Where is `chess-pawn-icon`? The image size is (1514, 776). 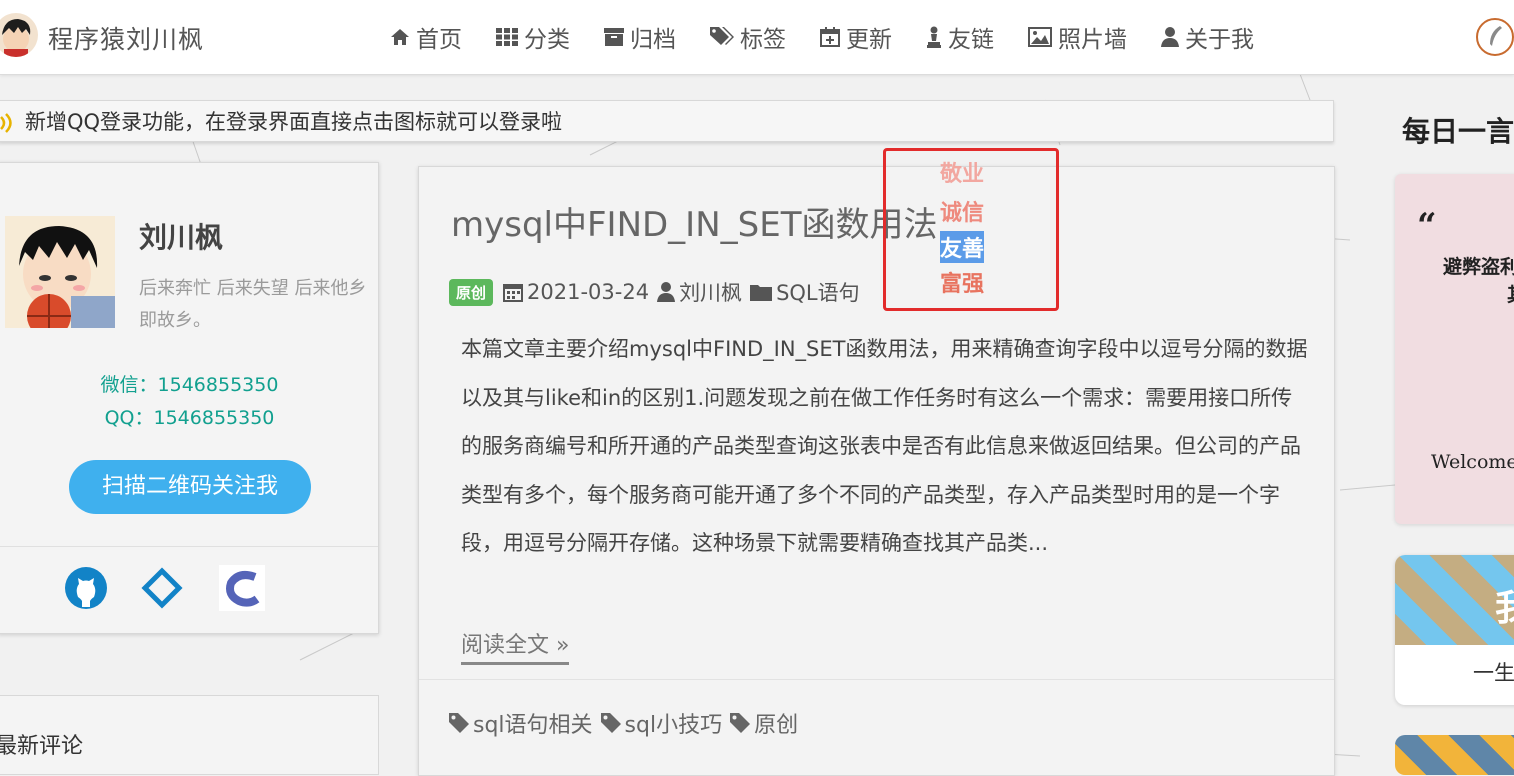 chess-pawn-icon is located at coordinates (934, 37).